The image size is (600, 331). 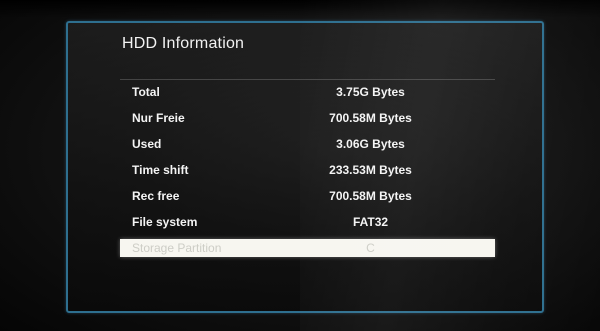 I want to click on row-value: 3.75G Bytes, so click(x=370, y=92).